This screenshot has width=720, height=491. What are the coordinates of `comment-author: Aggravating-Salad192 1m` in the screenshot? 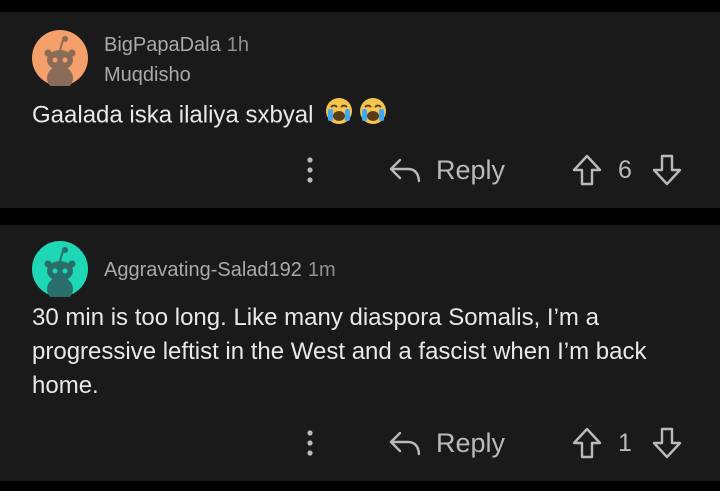 It's located at (220, 270).